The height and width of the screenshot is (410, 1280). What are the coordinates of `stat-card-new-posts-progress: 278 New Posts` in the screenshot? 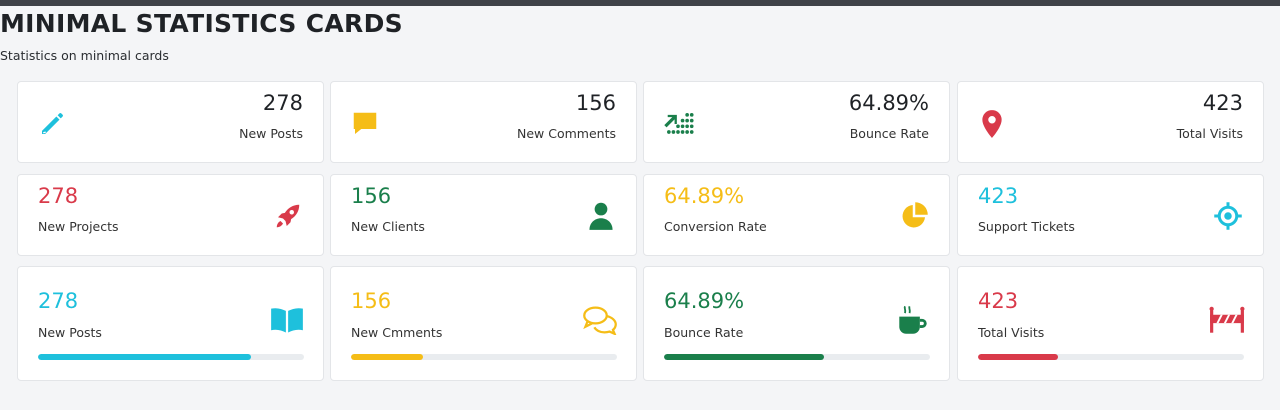 It's located at (170, 323).